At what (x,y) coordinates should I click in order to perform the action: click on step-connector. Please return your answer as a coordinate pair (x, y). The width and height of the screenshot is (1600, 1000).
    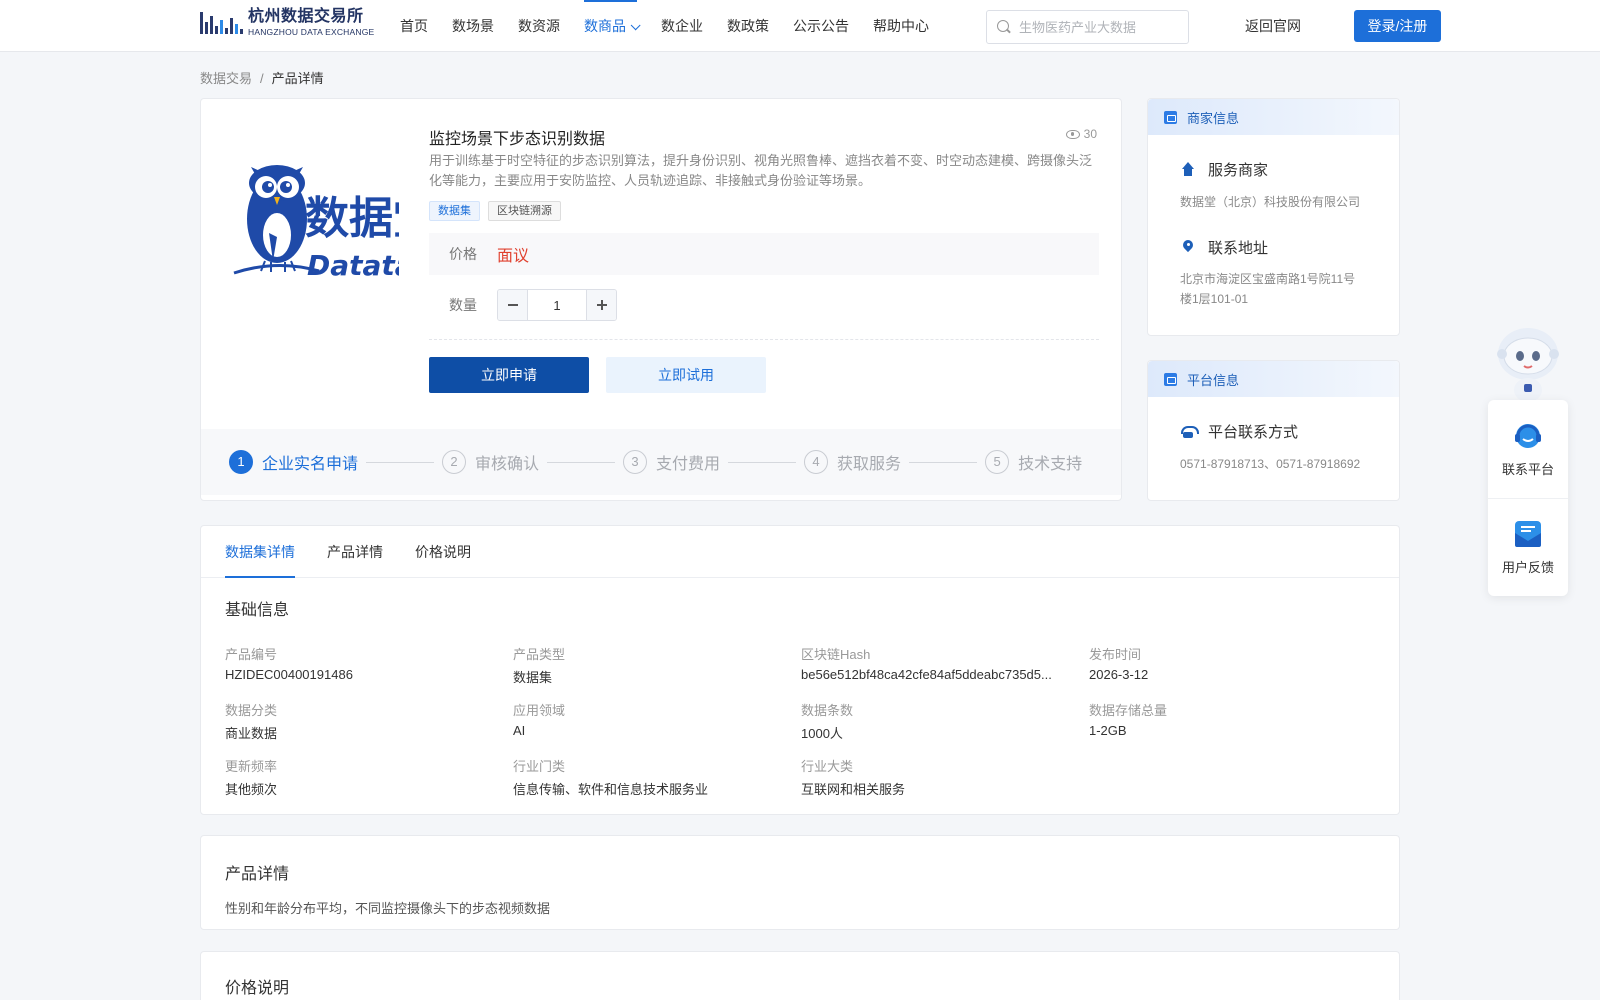
    Looking at the image, I should click on (581, 462).